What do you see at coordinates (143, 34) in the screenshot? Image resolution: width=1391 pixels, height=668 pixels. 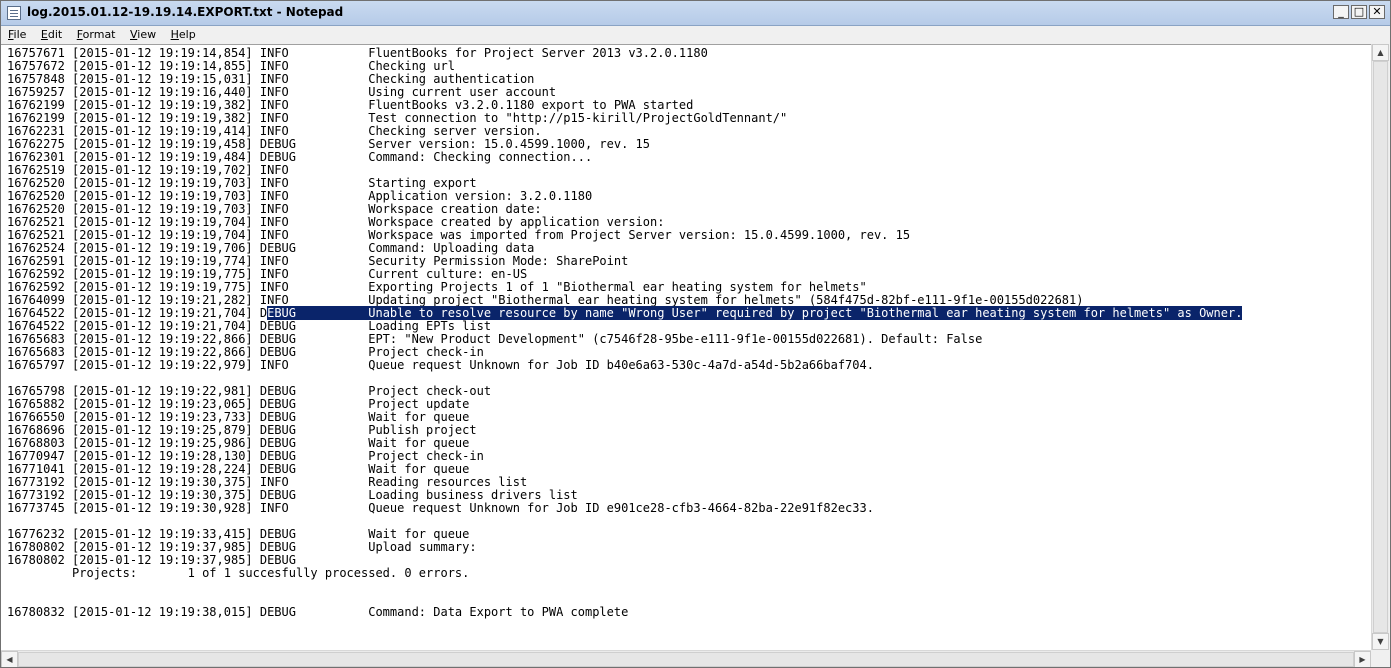 I see `menu-view: View` at bounding box center [143, 34].